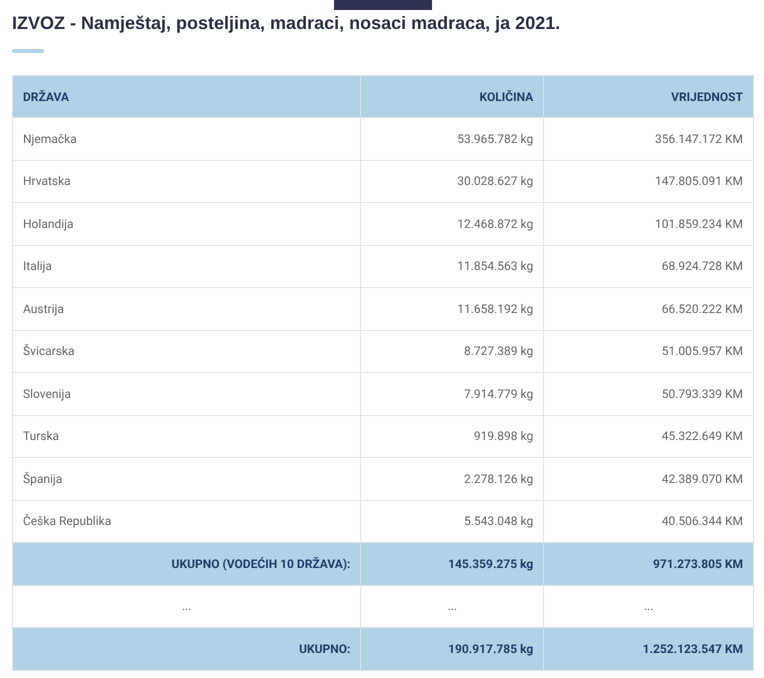 This screenshot has width=764, height=678. What do you see at coordinates (324, 649) in the screenshot?
I see `table-cell: UKUPNO:` at bounding box center [324, 649].